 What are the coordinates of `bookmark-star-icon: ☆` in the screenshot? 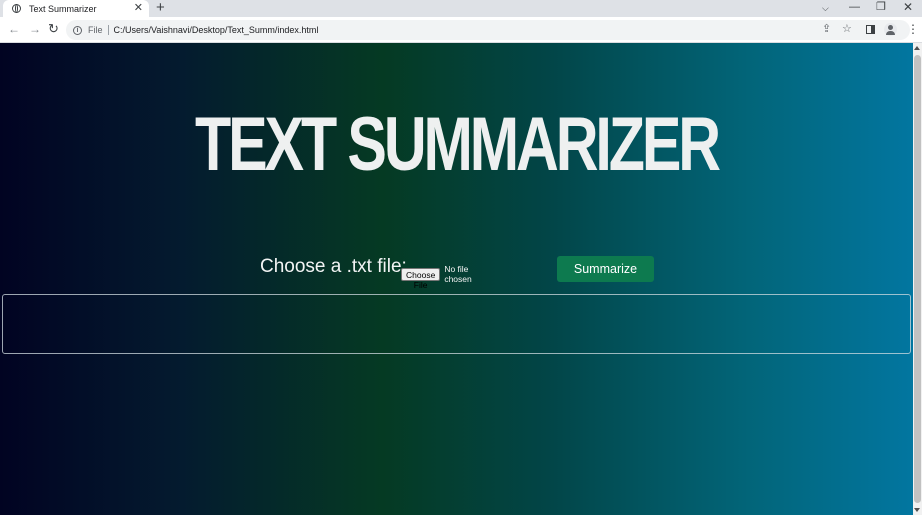 It's located at (847, 29).